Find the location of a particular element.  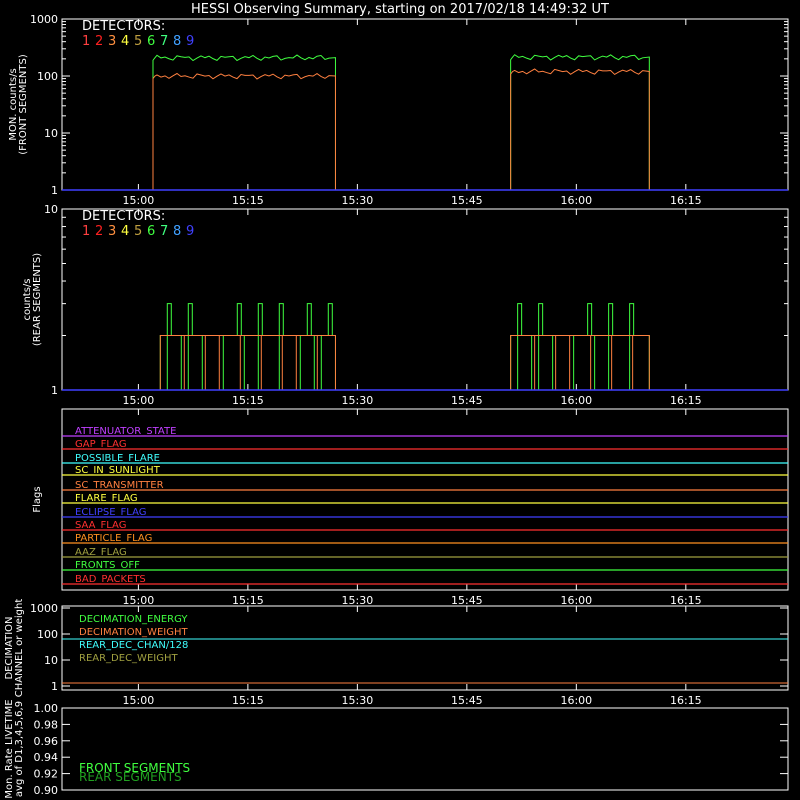

y-axis-label-2: CHANNEL or weight is located at coordinates (19, 648).